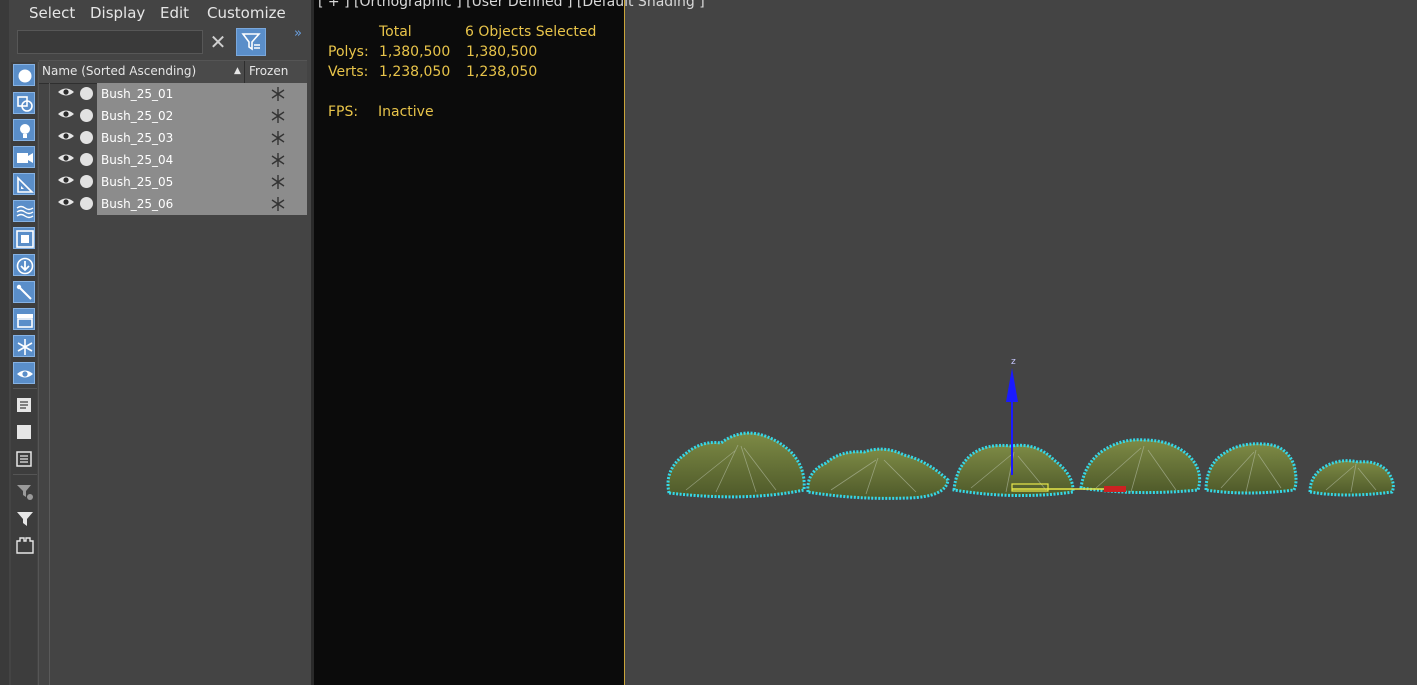 This screenshot has height=685, width=1417. I want to click on lights-filter-button, so click(24, 130).